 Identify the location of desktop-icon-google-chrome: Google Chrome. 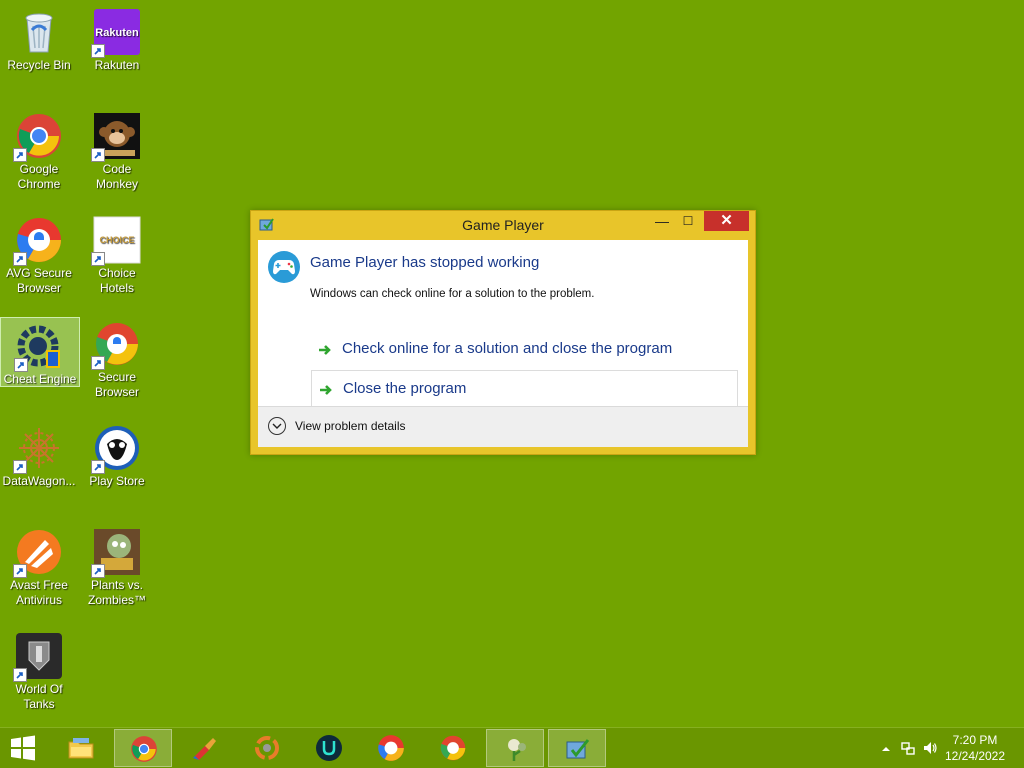
(39, 150).